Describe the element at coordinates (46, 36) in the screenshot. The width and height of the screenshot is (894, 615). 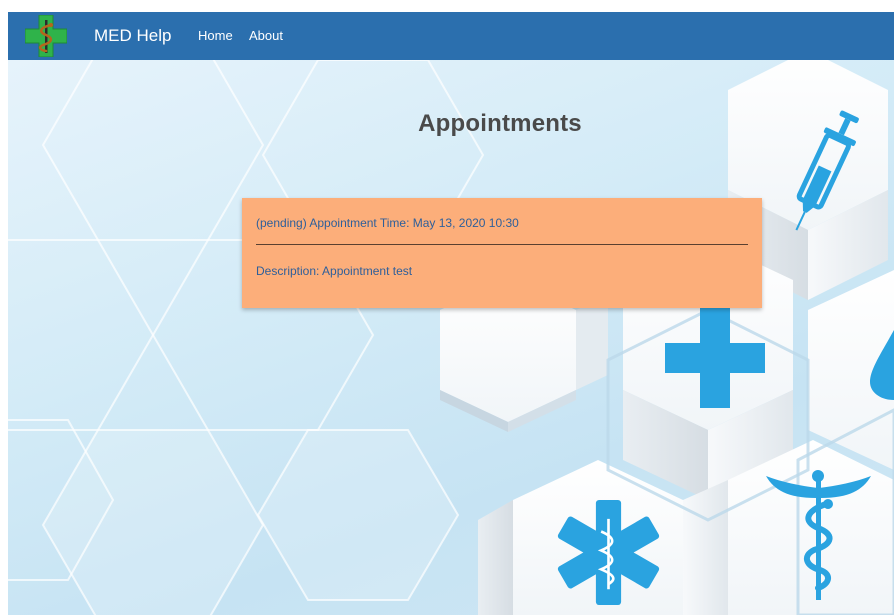
I see `caduceus-cross-logo-icon` at that location.